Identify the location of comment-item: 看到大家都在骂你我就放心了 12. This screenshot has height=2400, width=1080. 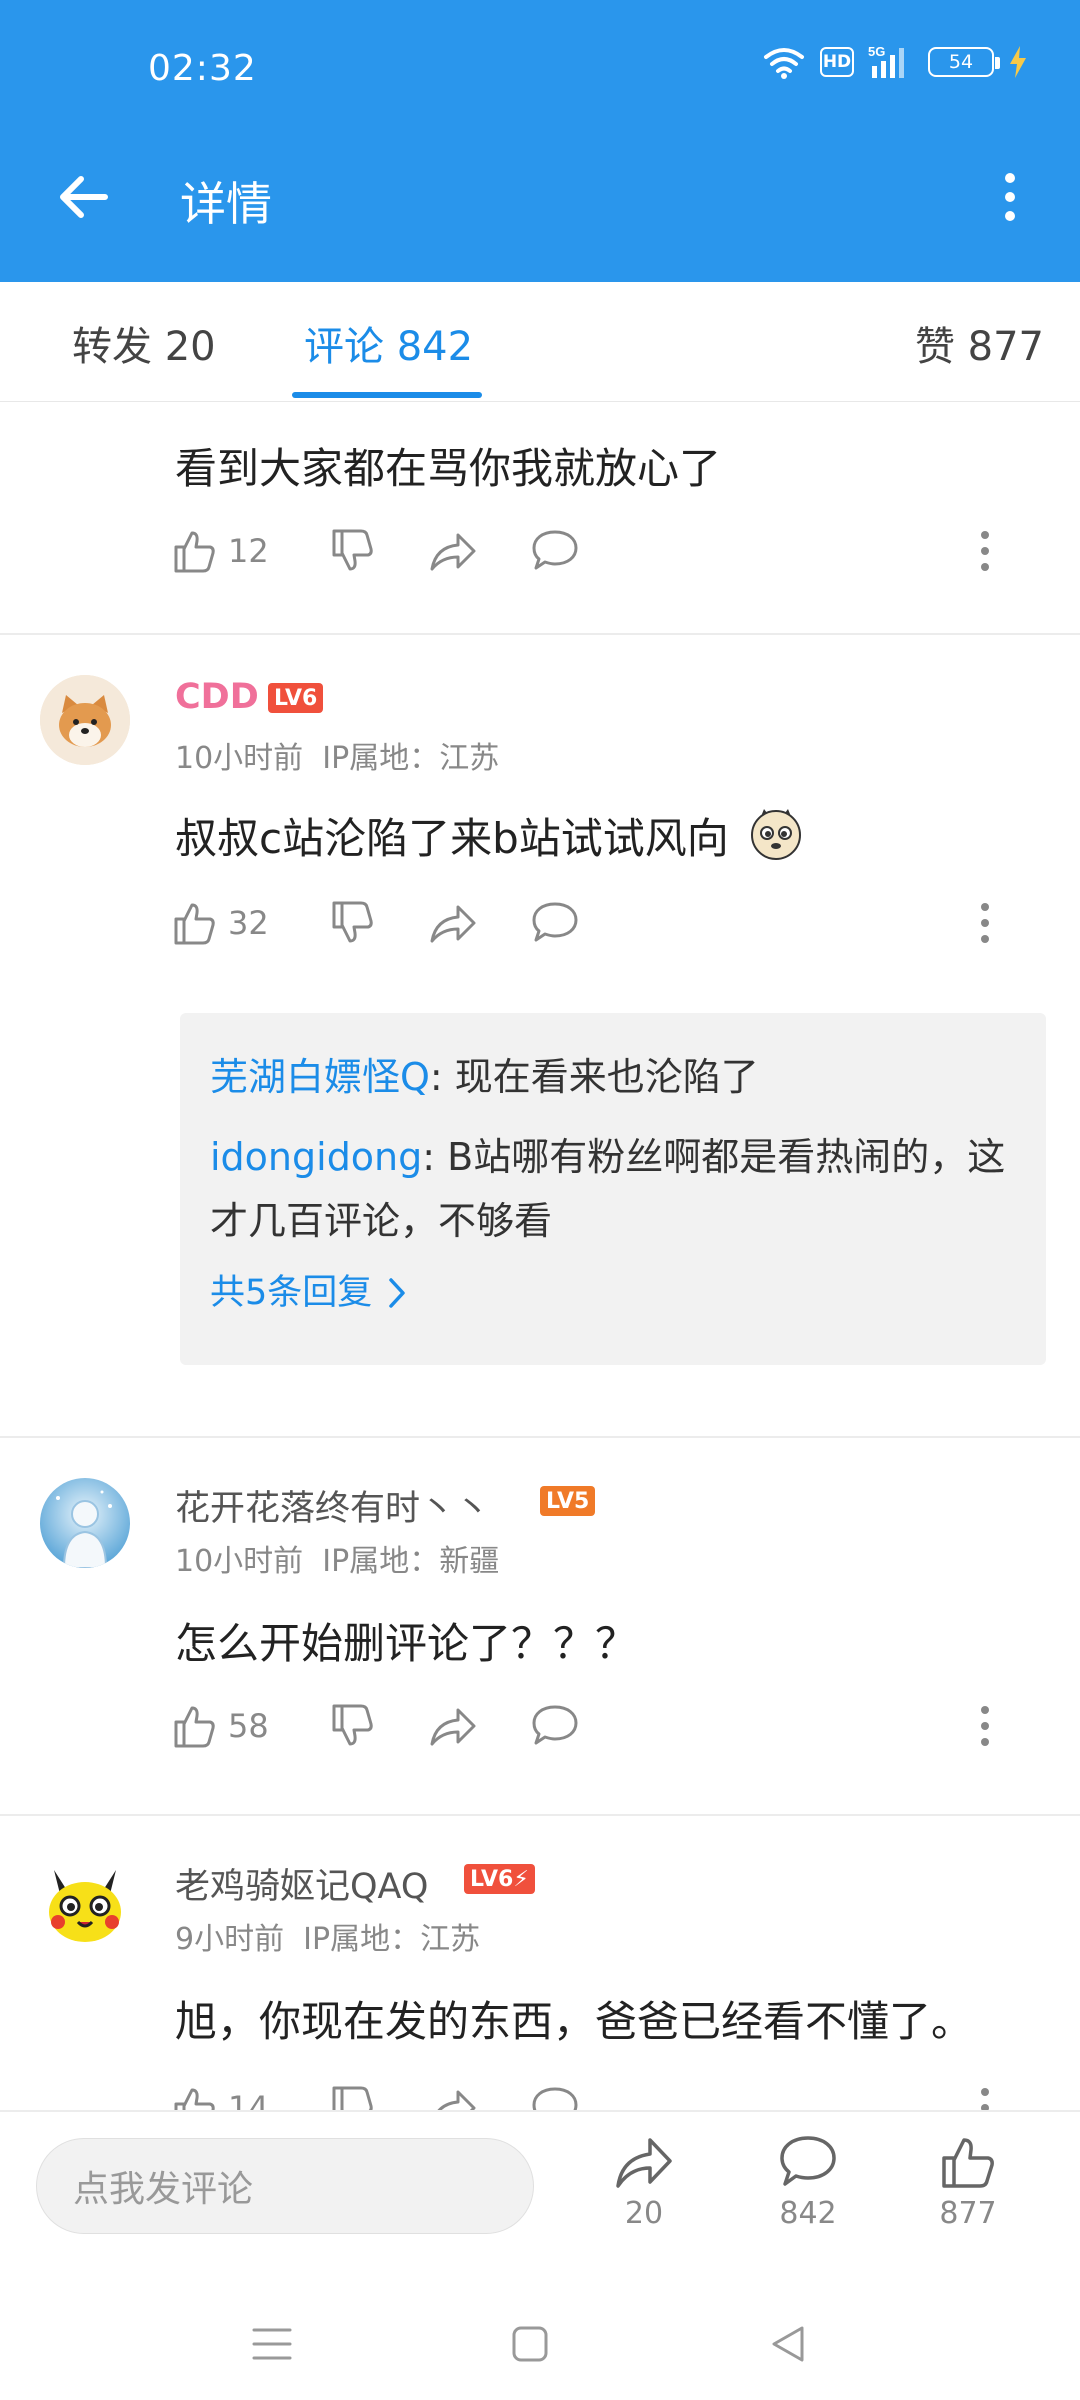
(540, 518).